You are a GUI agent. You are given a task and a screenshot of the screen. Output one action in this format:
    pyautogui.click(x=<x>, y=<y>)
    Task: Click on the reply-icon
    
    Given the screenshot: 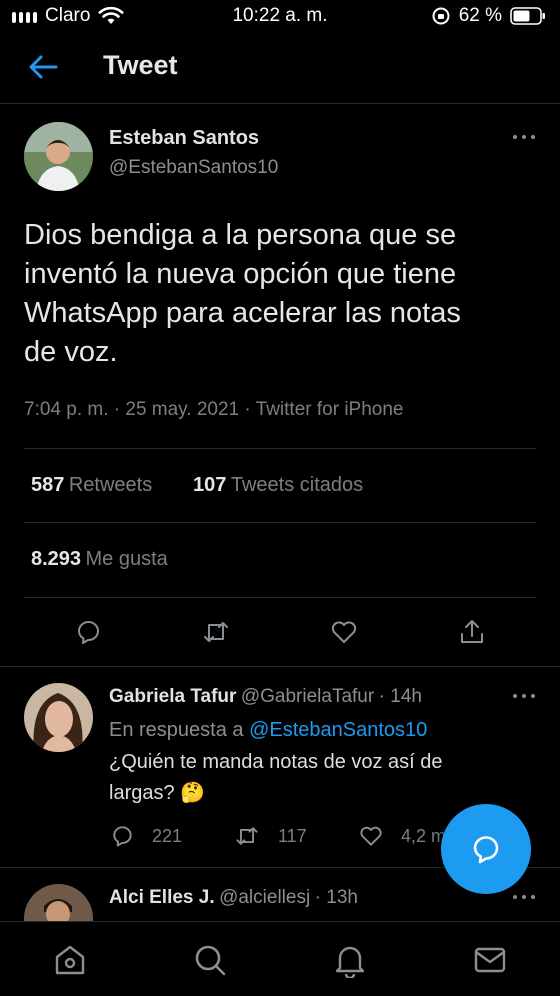 What is the action you would take?
    pyautogui.click(x=88, y=632)
    